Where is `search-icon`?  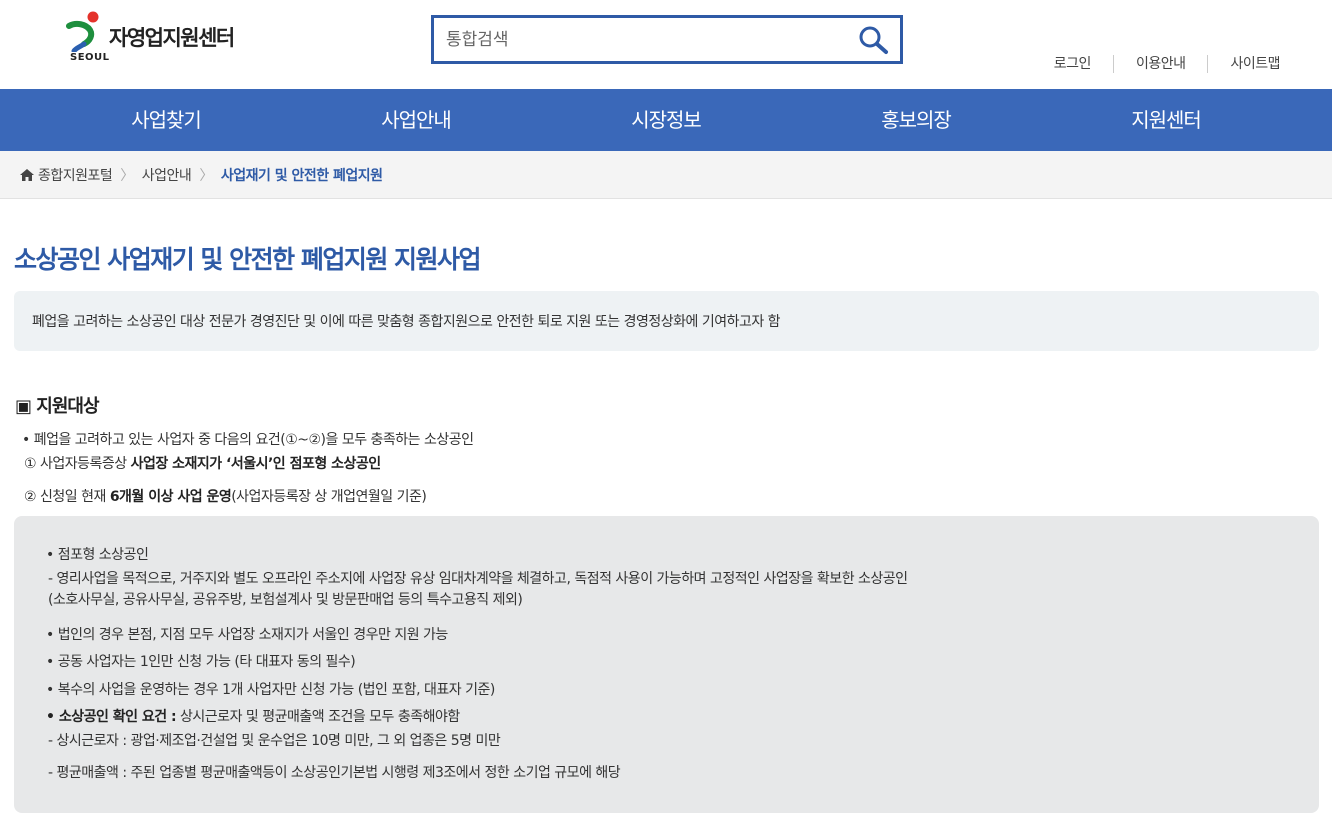
search-icon is located at coordinates (874, 40).